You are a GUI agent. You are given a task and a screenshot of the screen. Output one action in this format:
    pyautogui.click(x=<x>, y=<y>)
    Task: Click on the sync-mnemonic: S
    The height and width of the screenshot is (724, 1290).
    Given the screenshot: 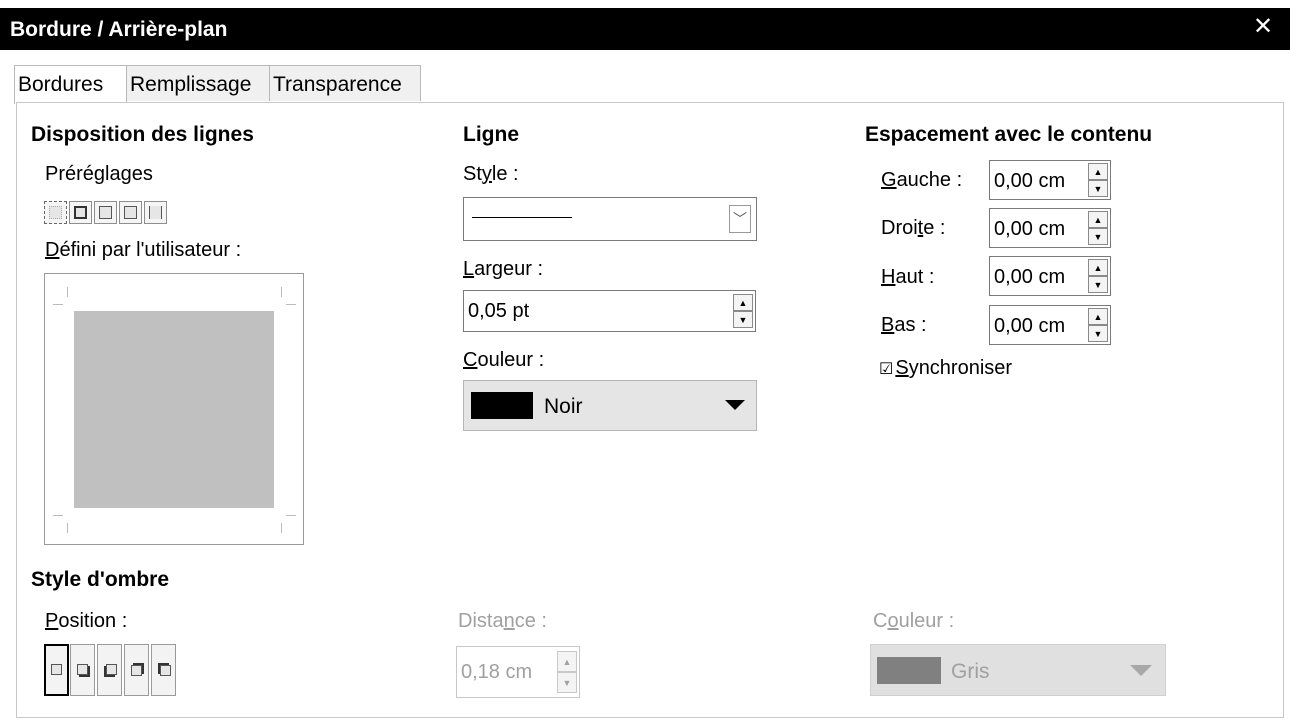 What is the action you would take?
    pyautogui.click(x=902, y=368)
    